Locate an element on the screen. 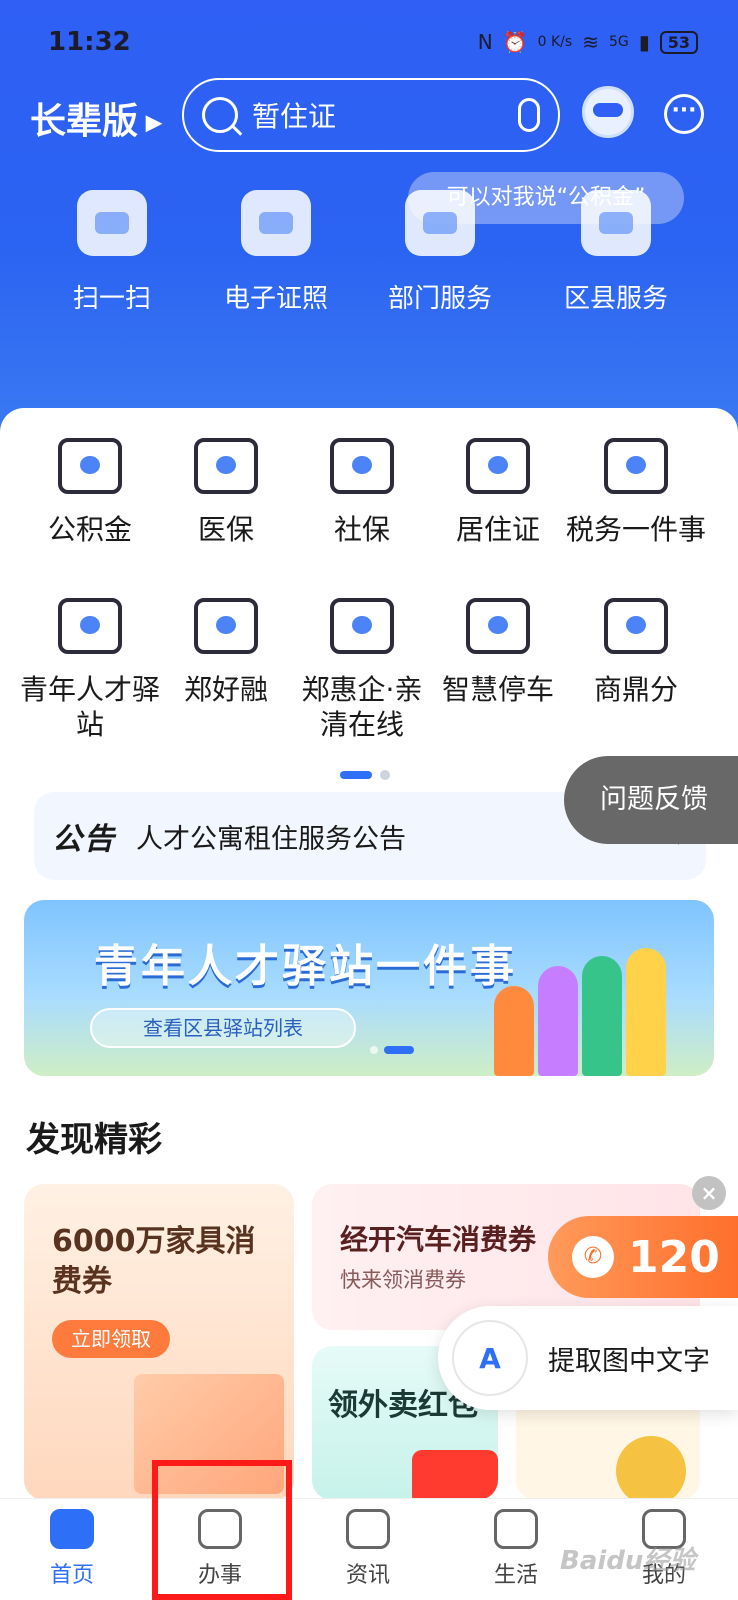  home-icon is located at coordinates (72, 1529).